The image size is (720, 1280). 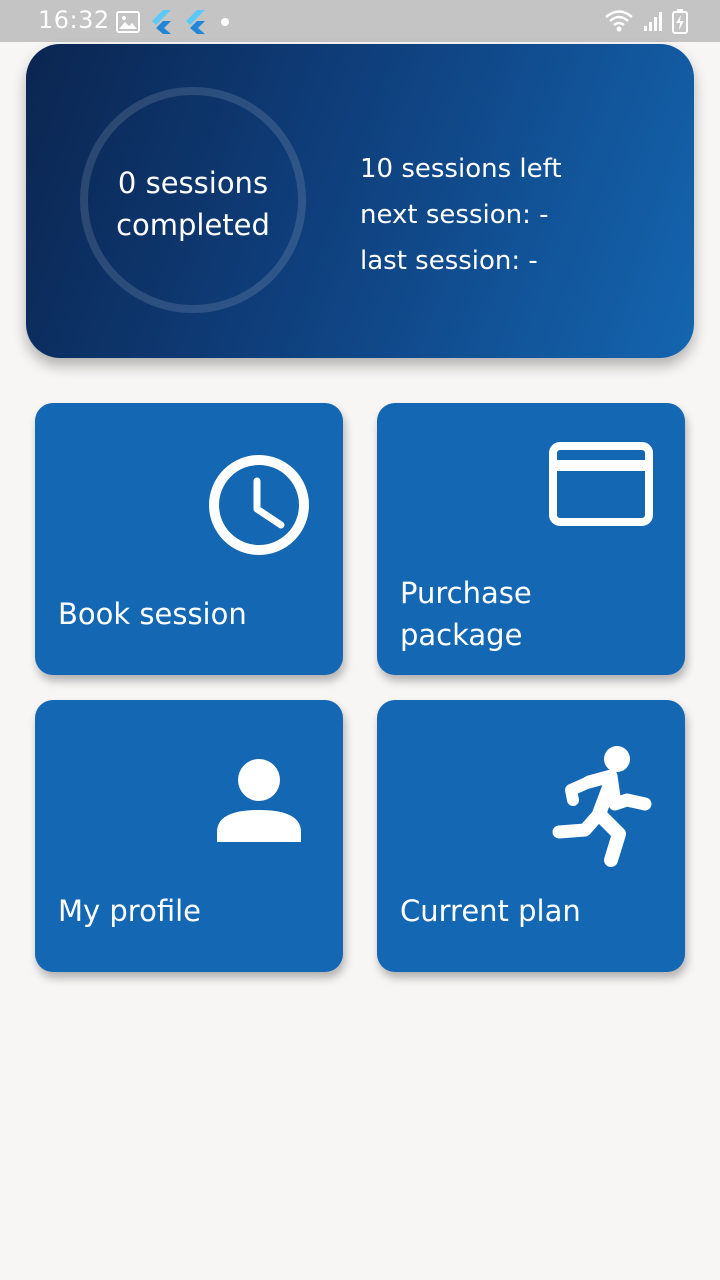 I want to click on purchase-package-label: Purchase package, so click(x=466, y=614).